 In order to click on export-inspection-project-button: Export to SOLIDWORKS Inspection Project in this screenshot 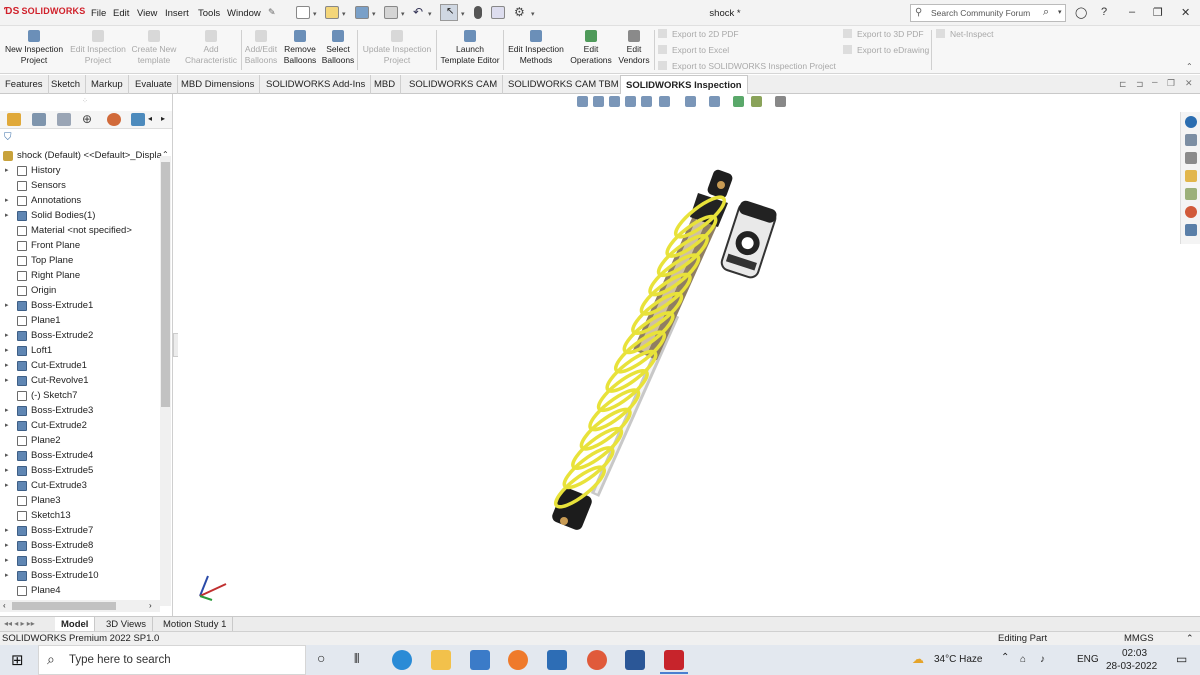, I will do `click(747, 66)`.